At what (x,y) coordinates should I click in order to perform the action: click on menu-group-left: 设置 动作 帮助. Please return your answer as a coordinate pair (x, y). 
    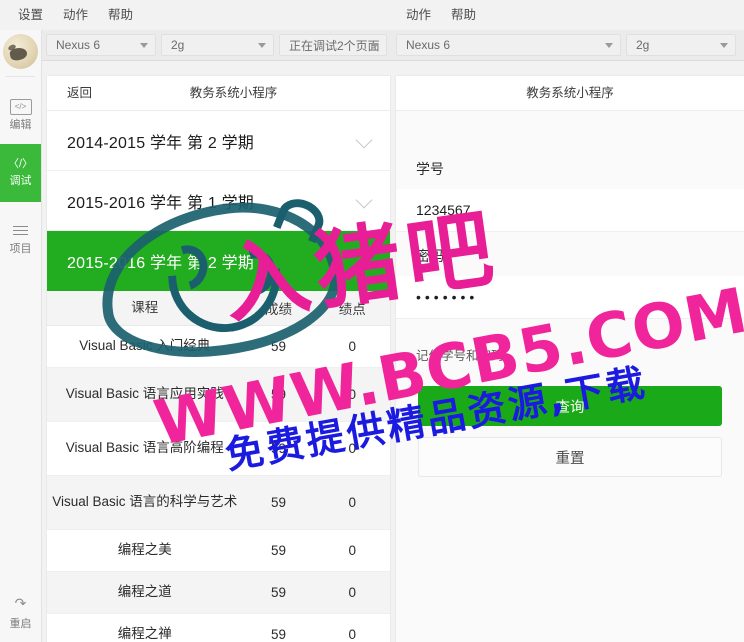
    Looking at the image, I should click on (75, 15).